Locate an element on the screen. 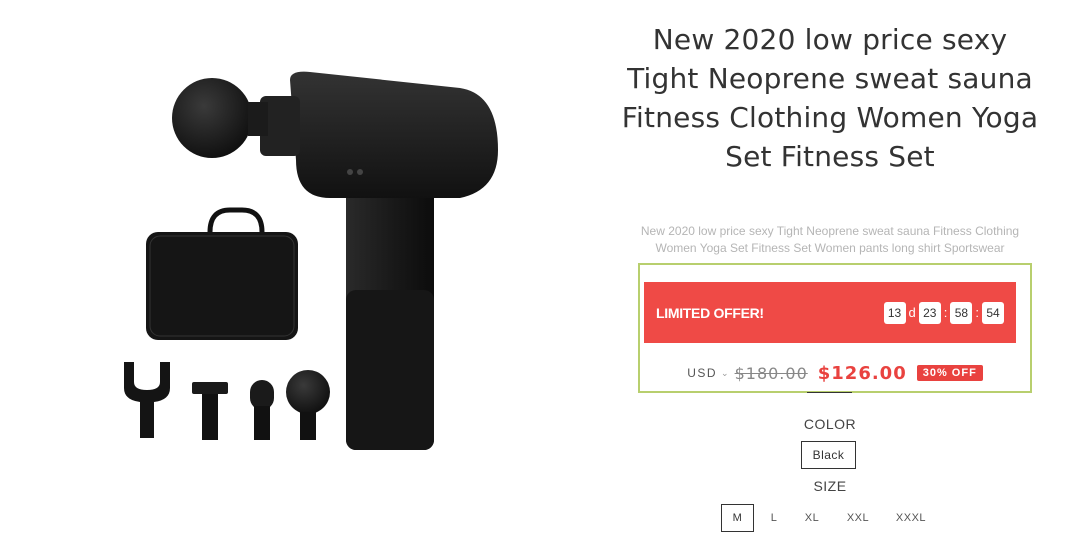 The image size is (1080, 547). countdown-days-unit: d is located at coordinates (912, 312).